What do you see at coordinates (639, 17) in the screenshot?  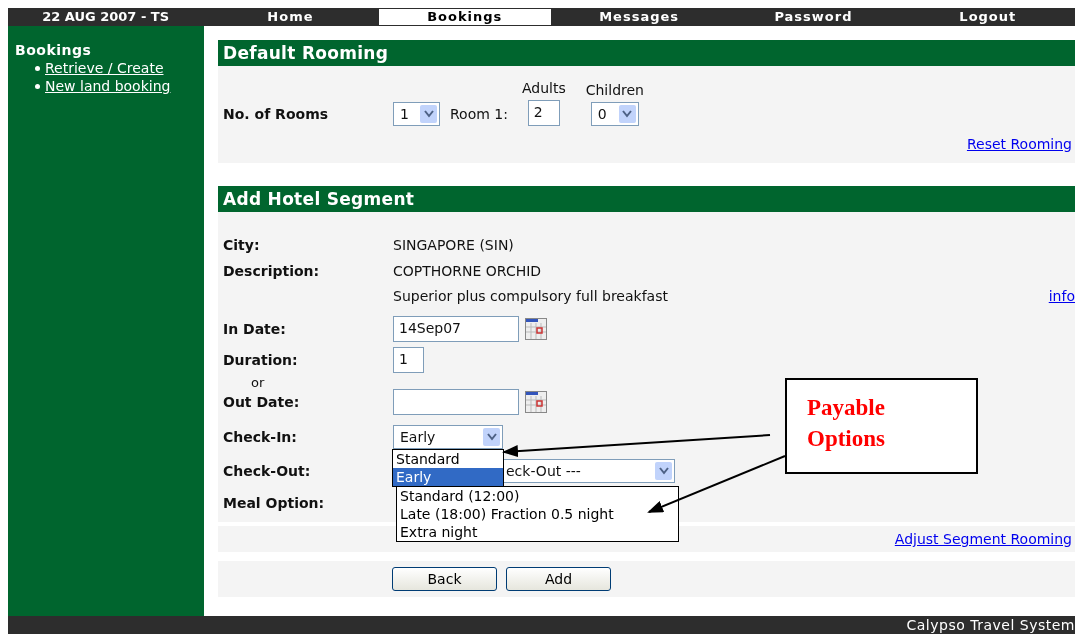 I see `nav-tab: Messages` at bounding box center [639, 17].